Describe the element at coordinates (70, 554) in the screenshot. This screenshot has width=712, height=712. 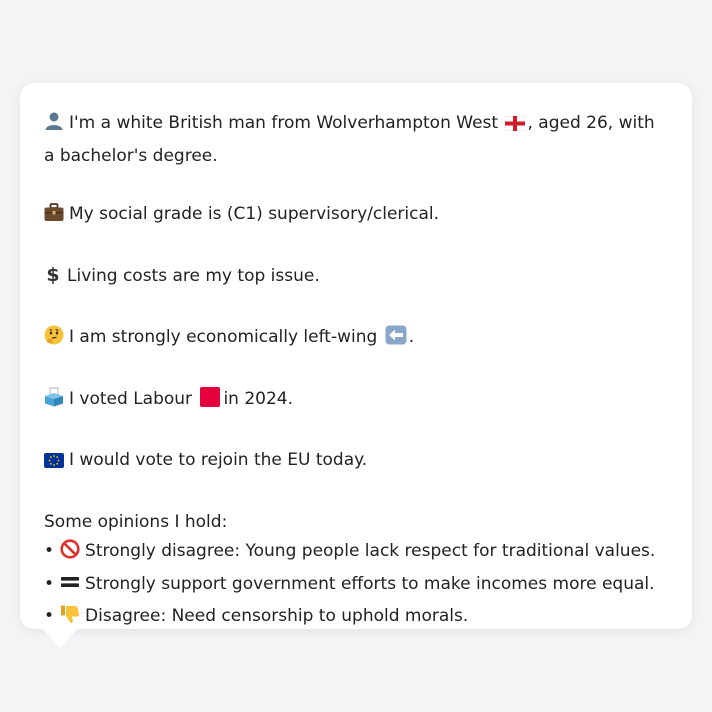
I see `prohibited-icon` at that location.